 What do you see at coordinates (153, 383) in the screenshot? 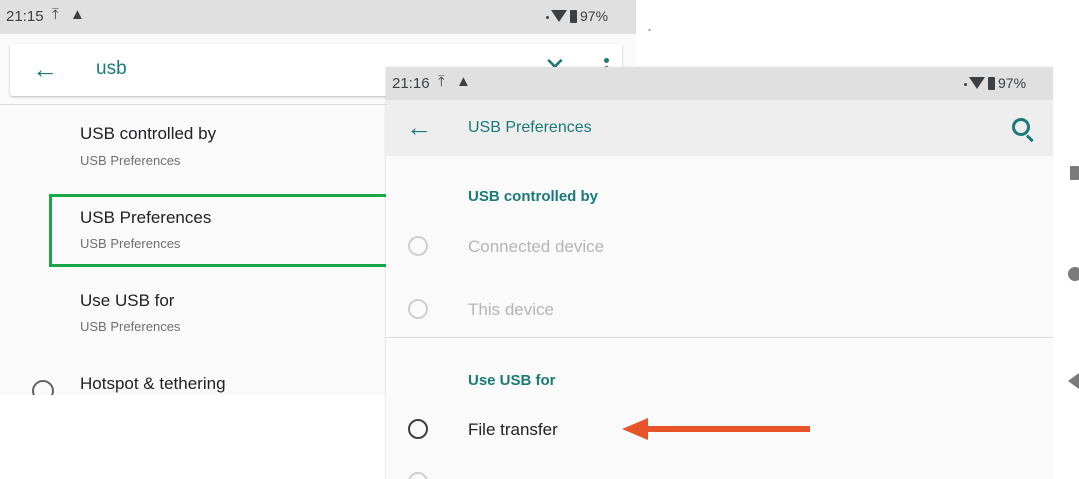
I see `result-title: Hotspot & tethering` at bounding box center [153, 383].